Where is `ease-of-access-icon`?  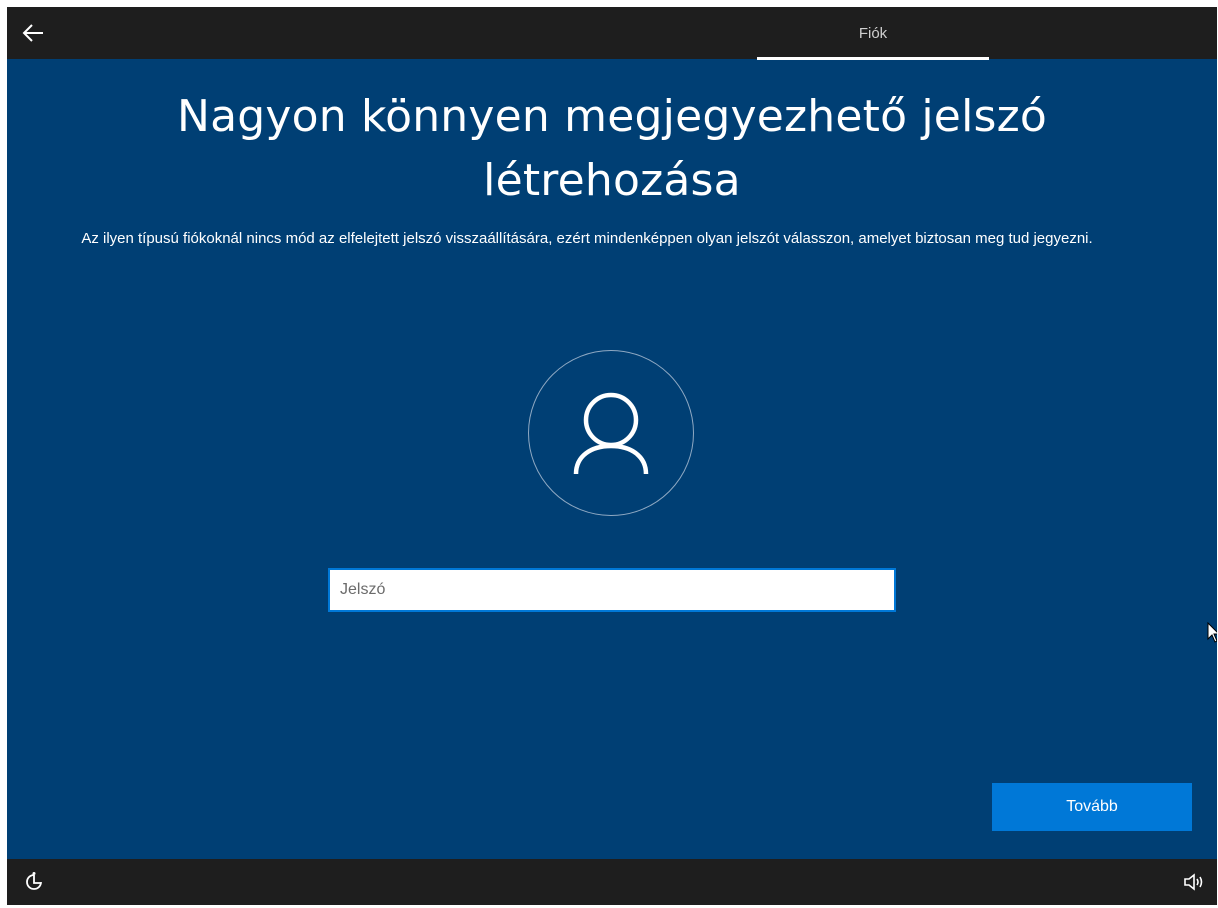
ease-of-access-icon is located at coordinates (34, 881).